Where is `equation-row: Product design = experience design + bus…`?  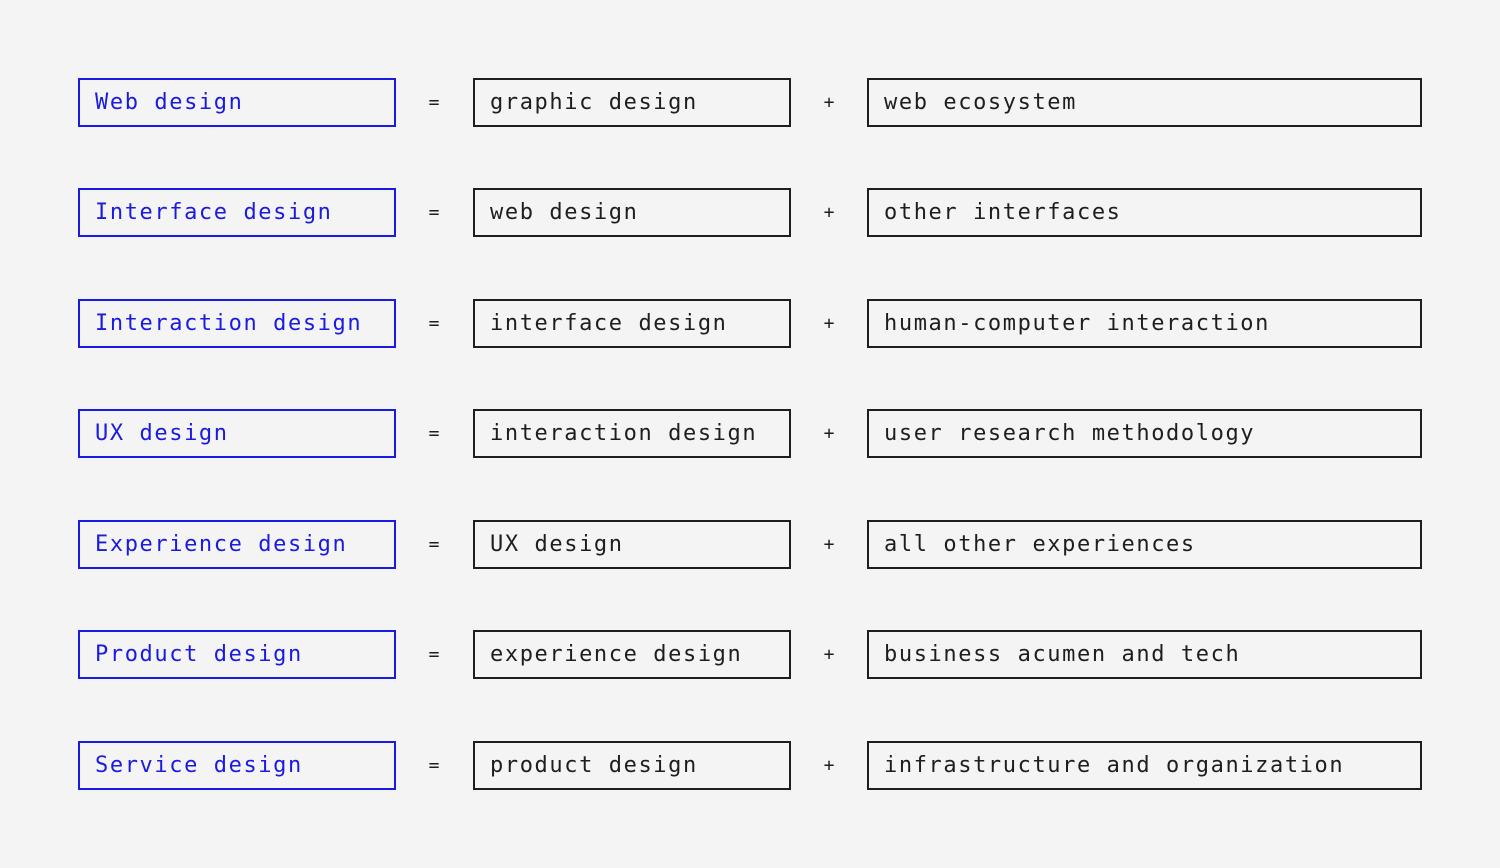 equation-row: Product design = experience design + bus… is located at coordinates (750, 654).